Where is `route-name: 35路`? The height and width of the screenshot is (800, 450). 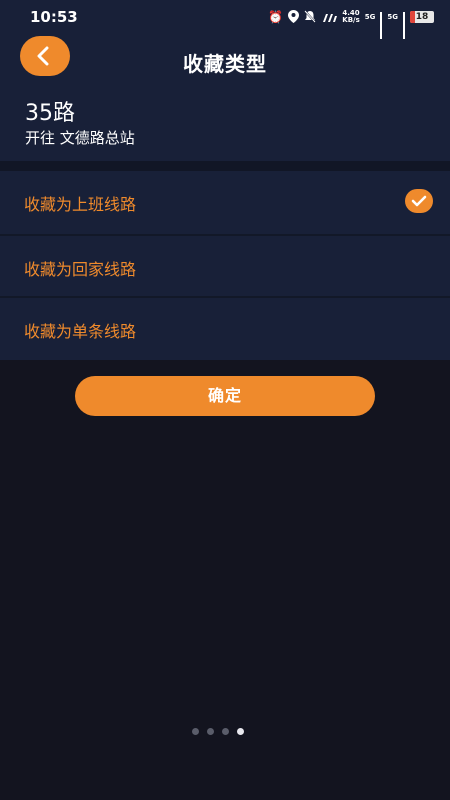
route-name: 35路 is located at coordinates (50, 113).